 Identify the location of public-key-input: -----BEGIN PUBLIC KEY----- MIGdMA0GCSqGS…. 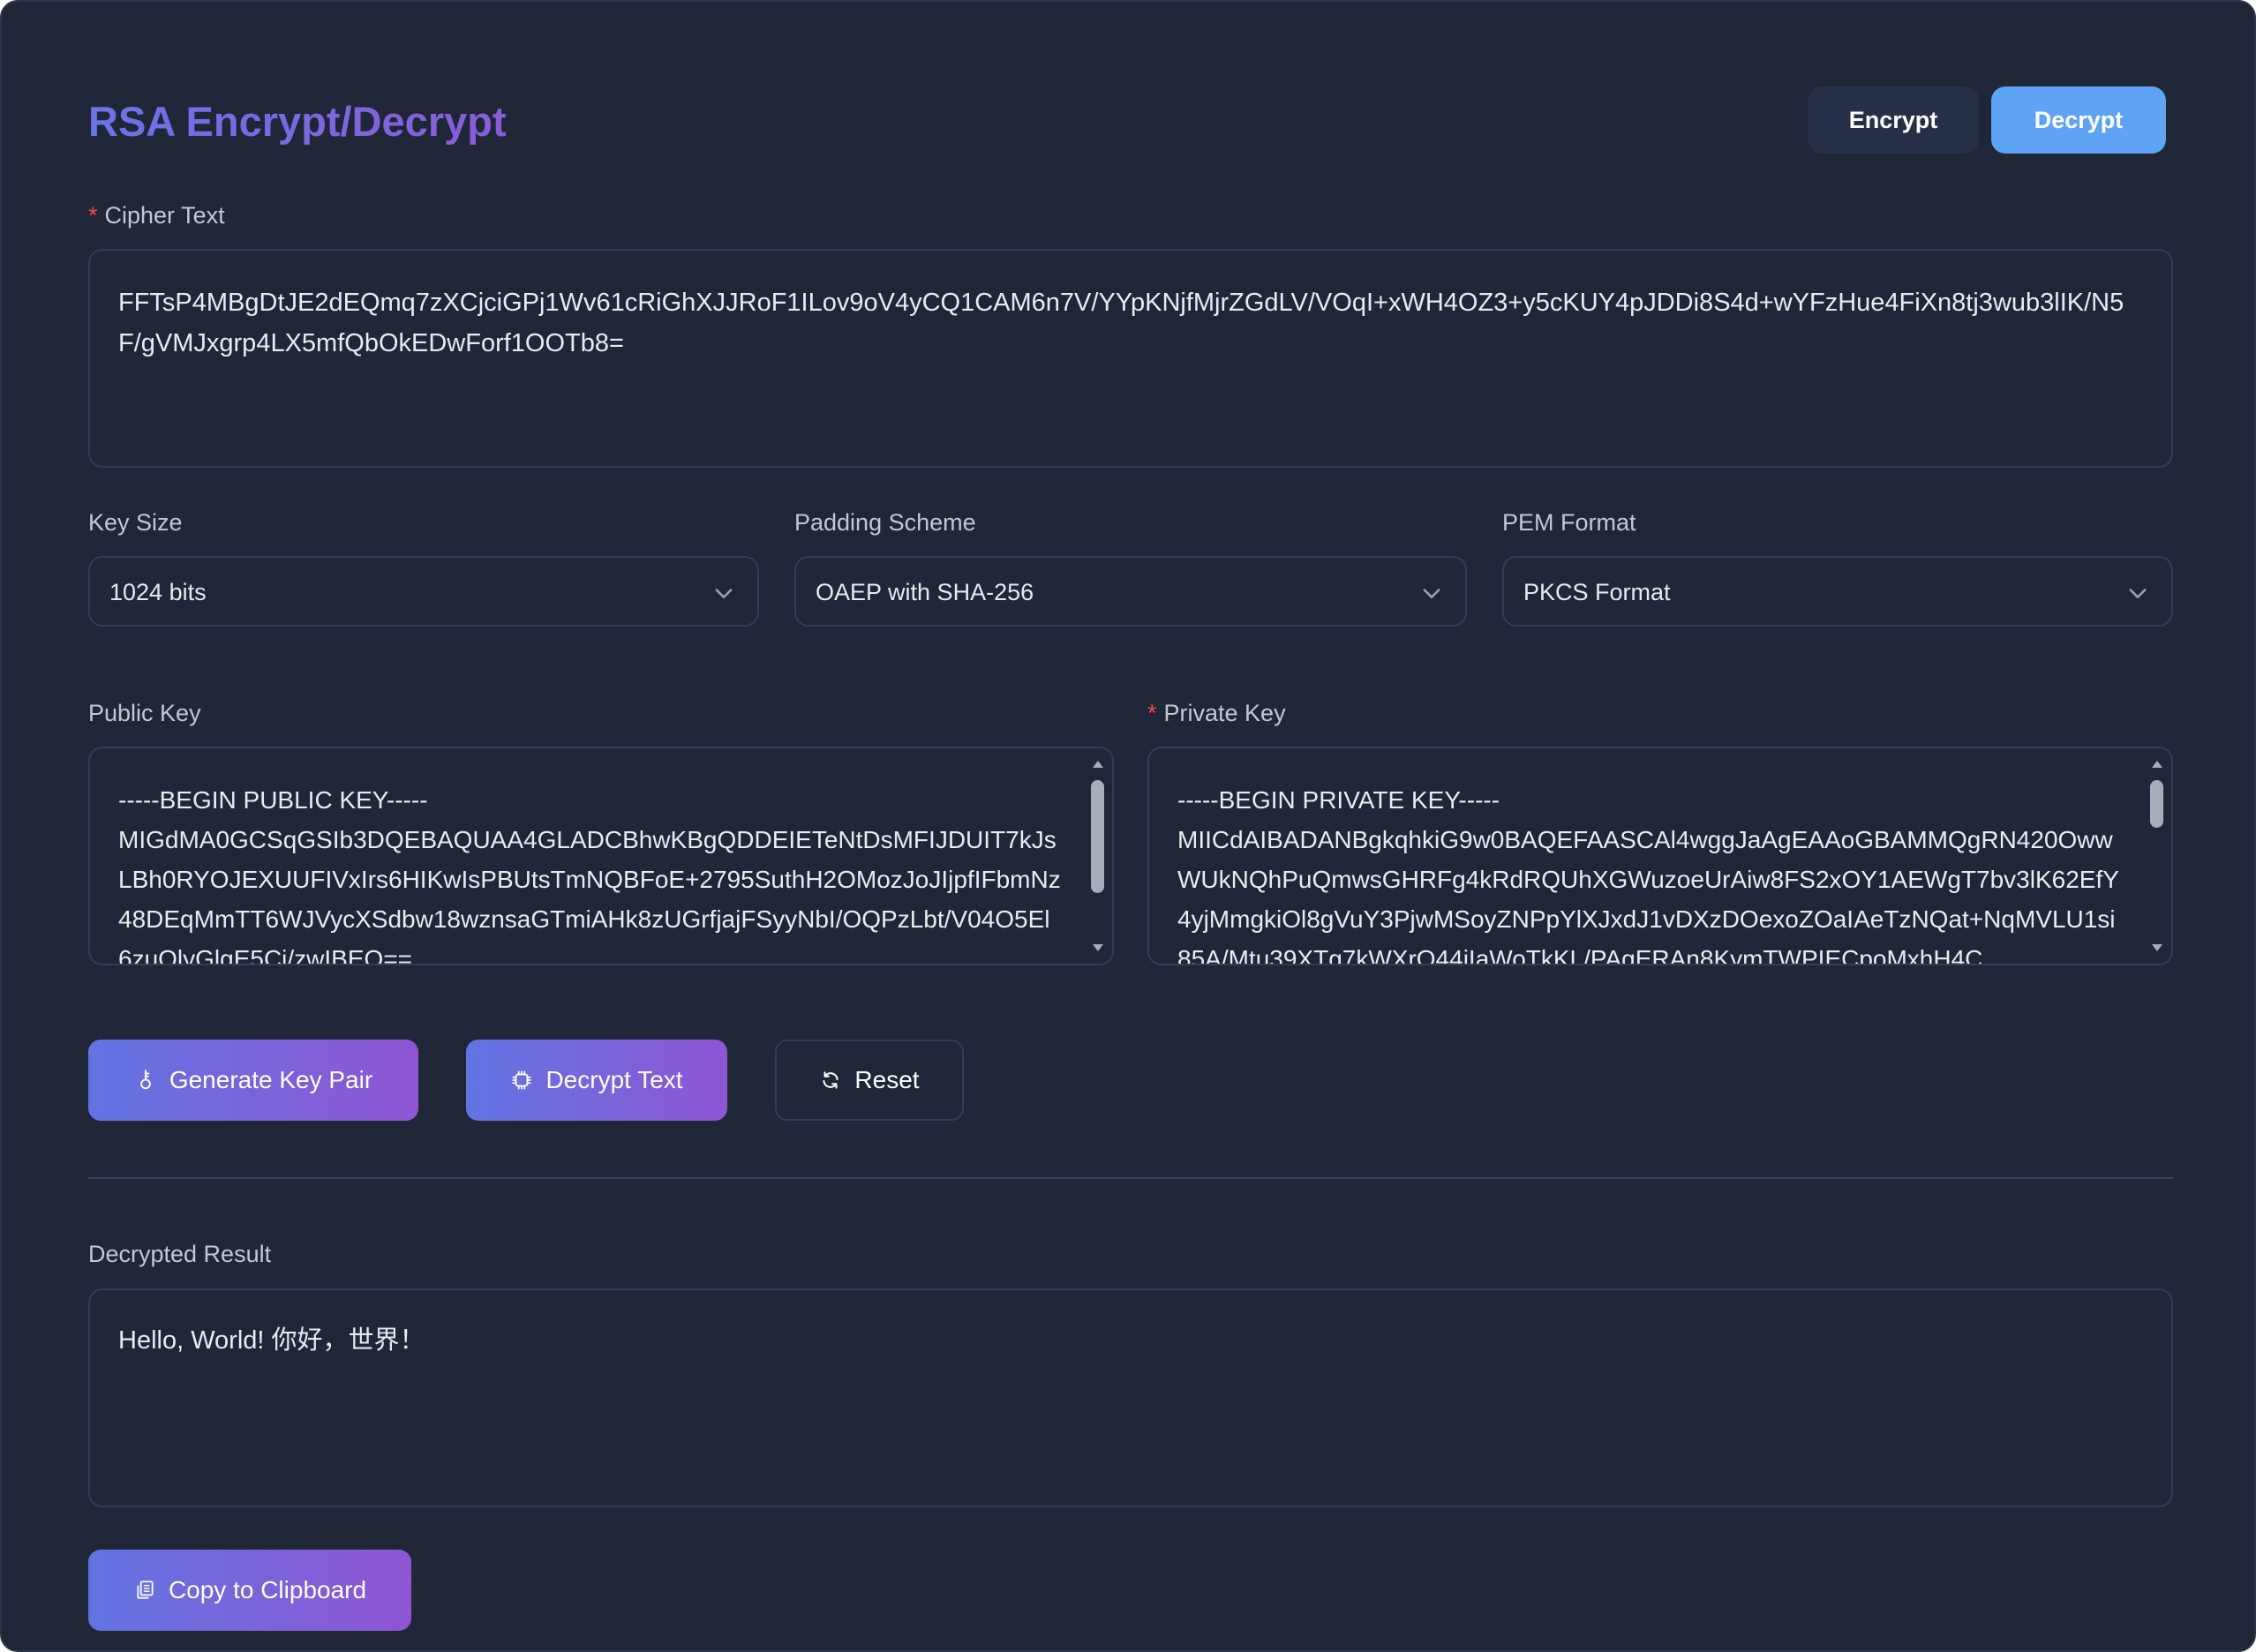
(601, 856).